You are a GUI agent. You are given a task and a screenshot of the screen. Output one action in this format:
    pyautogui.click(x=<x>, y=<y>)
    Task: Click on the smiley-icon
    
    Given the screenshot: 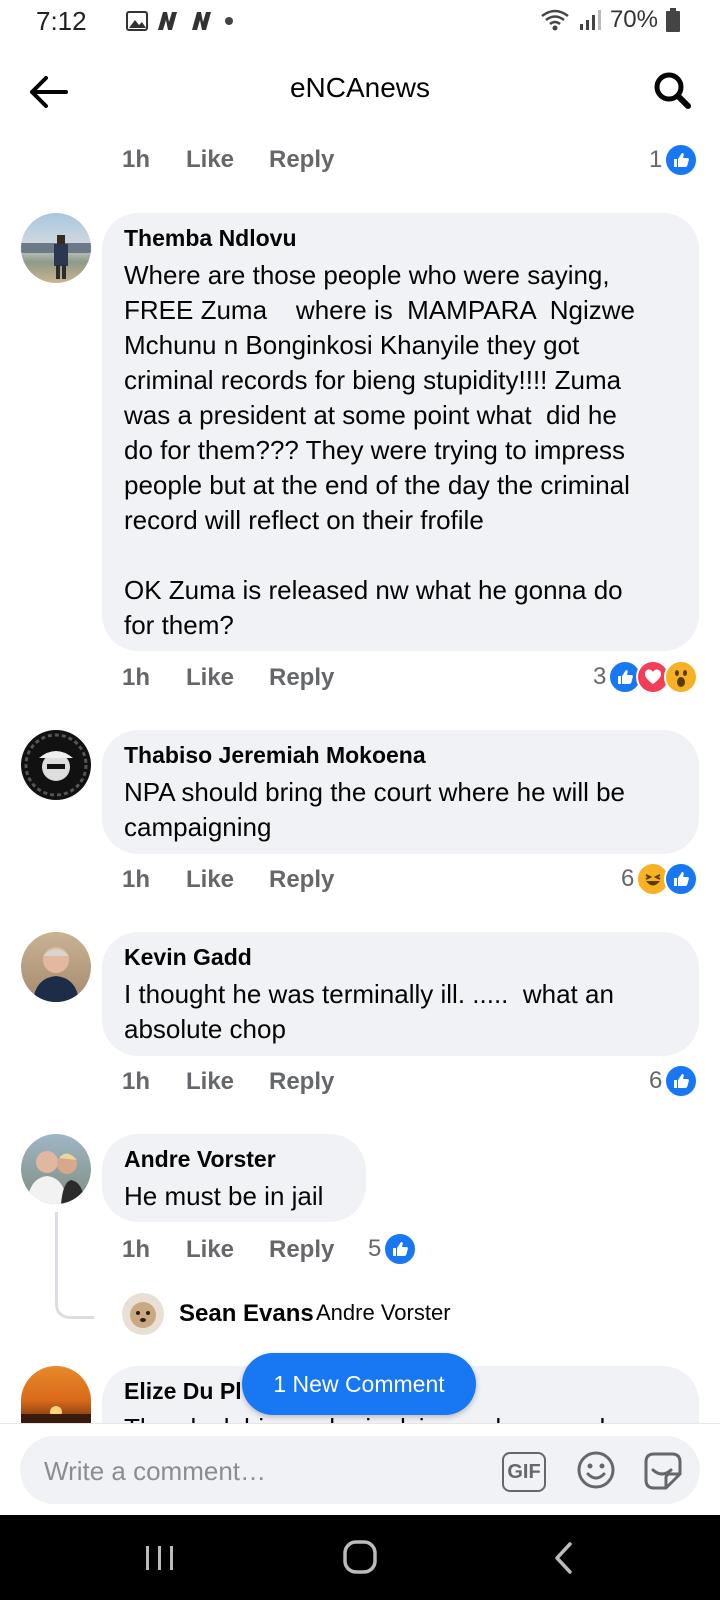 What is the action you would take?
    pyautogui.click(x=596, y=1470)
    